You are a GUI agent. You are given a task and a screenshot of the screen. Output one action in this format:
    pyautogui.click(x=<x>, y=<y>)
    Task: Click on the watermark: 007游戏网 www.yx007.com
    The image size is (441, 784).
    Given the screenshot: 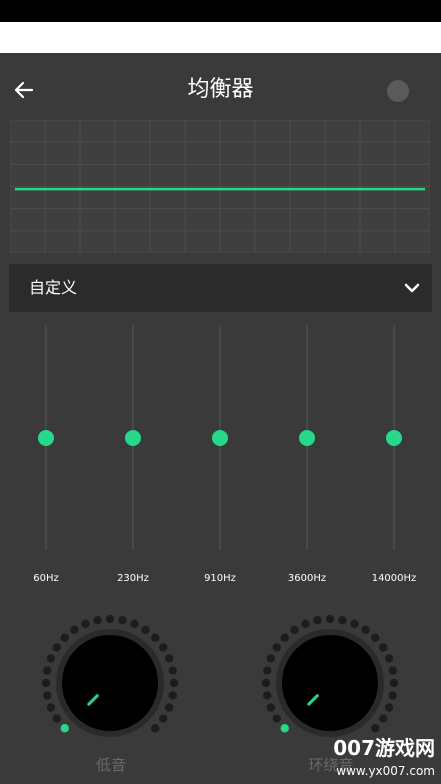 What is the action you would take?
    pyautogui.click(x=383, y=759)
    